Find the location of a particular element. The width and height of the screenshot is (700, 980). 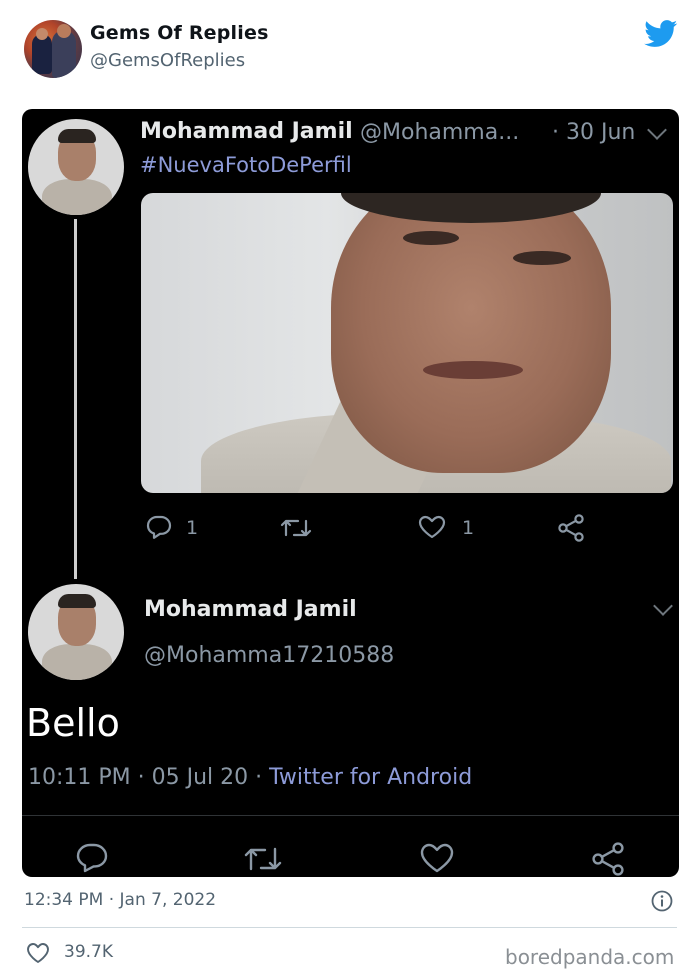

embed-account-name: Gems Of Replies is located at coordinates (179, 33).